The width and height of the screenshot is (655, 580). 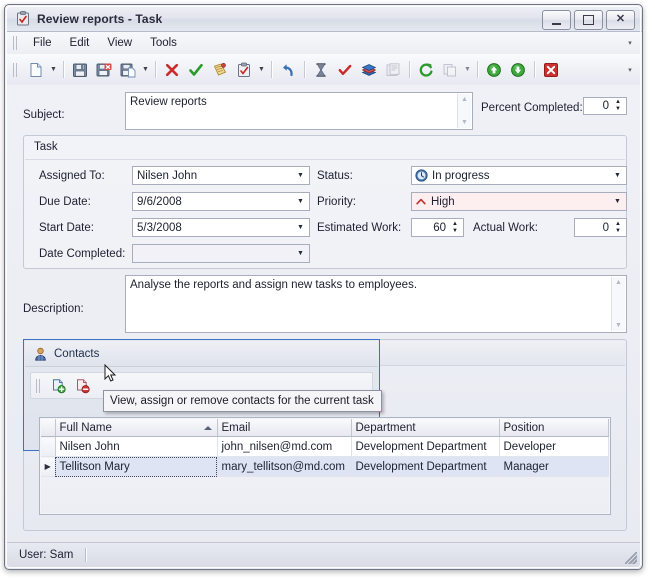 I want to click on column-header-department: Department, so click(x=425, y=428).